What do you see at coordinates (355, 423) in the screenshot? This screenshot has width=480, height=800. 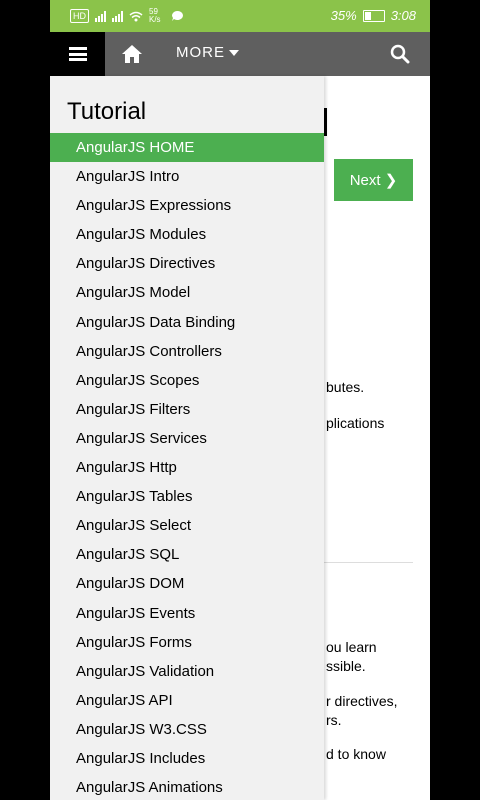 I see `text-fragment: plications` at bounding box center [355, 423].